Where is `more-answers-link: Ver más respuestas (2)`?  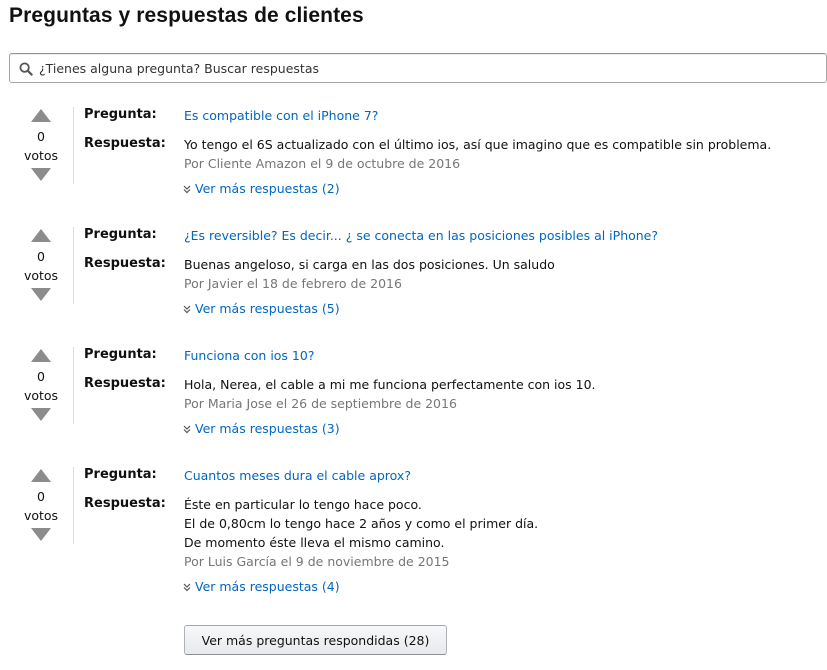
more-answers-link: Ver más respuestas (2) is located at coordinates (261, 188).